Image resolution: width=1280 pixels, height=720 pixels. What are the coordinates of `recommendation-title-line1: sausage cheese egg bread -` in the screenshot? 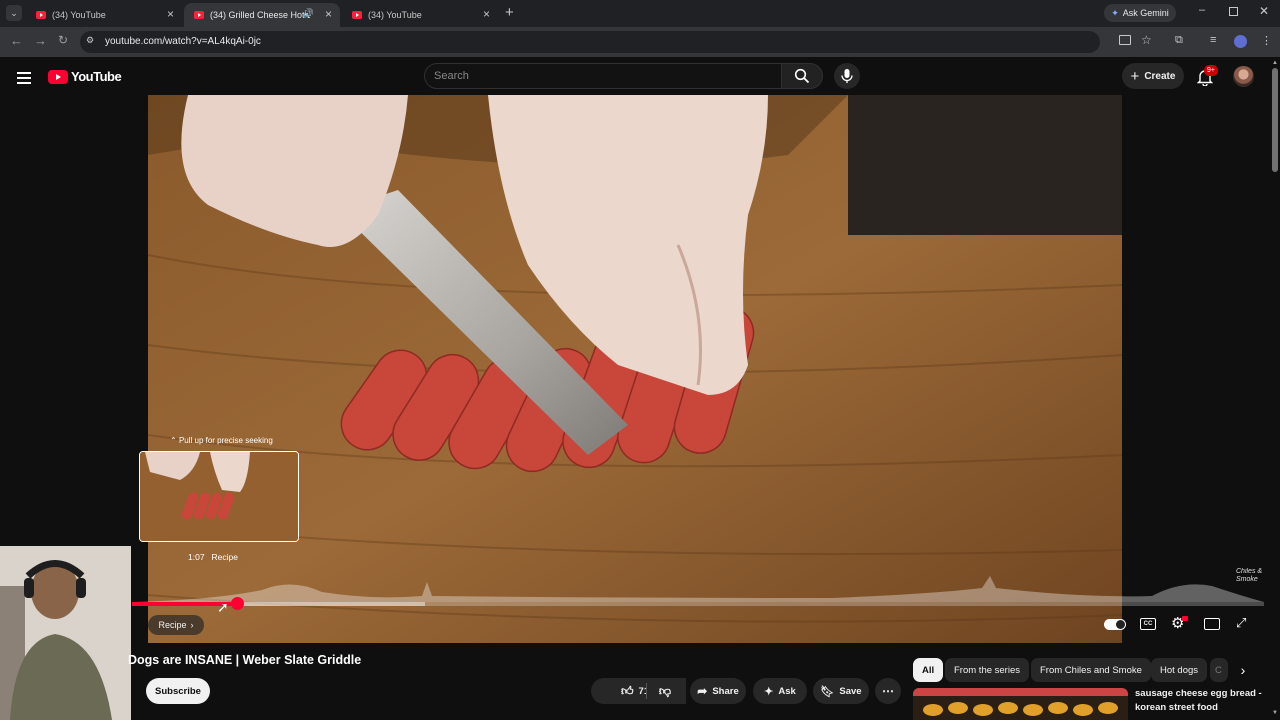 It's located at (1198, 693).